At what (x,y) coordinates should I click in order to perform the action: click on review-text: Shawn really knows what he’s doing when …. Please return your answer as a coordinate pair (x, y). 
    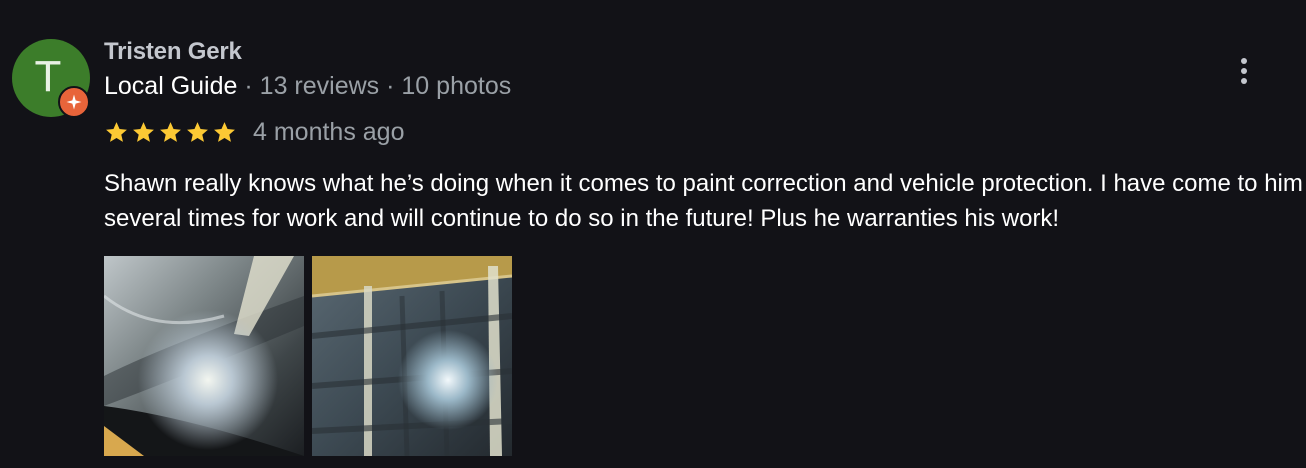
    Looking at the image, I should click on (703, 201).